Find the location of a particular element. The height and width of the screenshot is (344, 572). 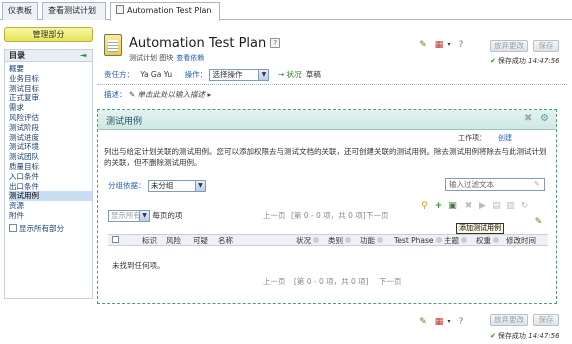

empty-message: 未找到任何项。 is located at coordinates (138, 265).